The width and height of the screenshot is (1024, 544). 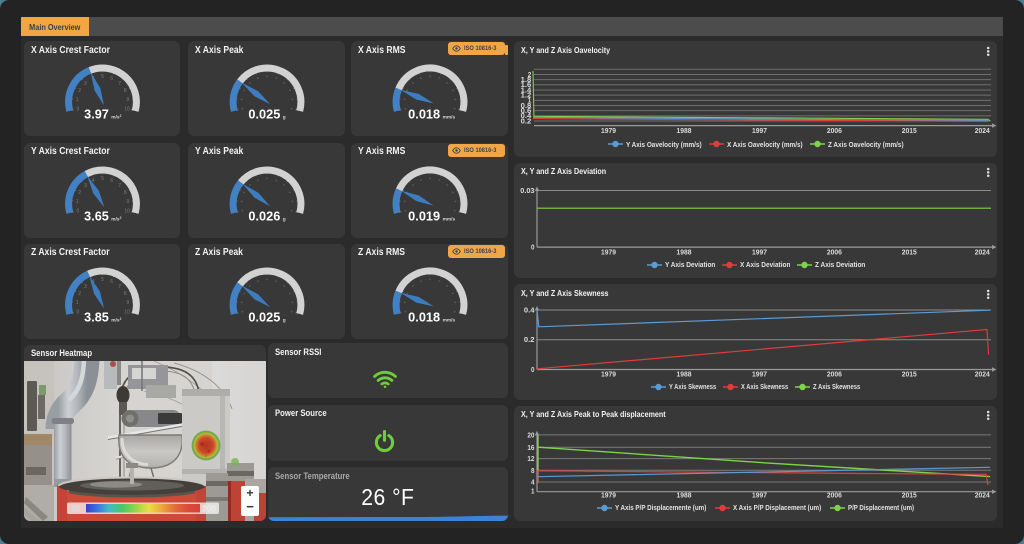 What do you see at coordinates (660, 507) in the screenshot?
I see `svg-text: Y Axis P/P Displacemente (um)` at bounding box center [660, 507].